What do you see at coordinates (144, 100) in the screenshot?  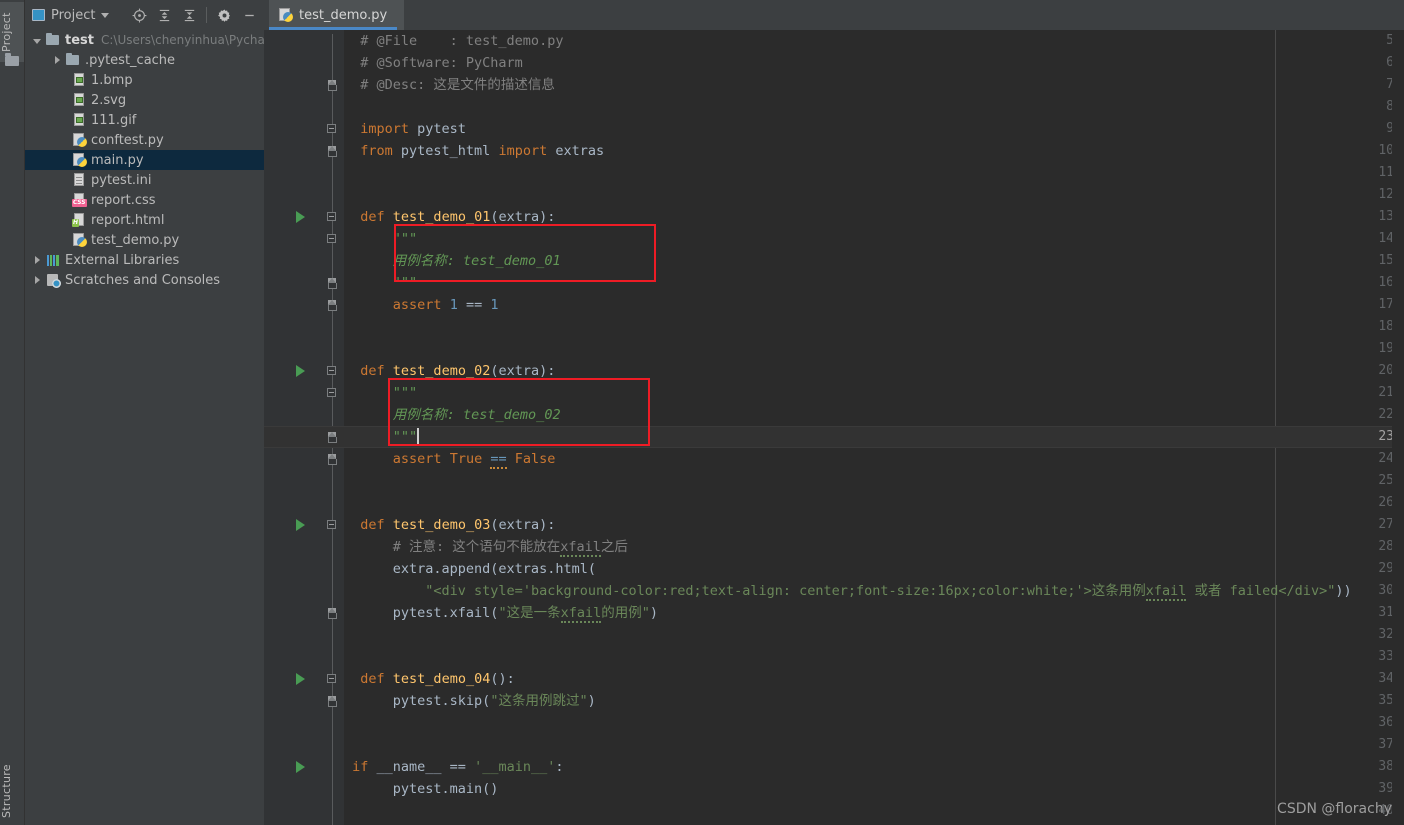 I see `tree-row-2svg: 2.svg` at bounding box center [144, 100].